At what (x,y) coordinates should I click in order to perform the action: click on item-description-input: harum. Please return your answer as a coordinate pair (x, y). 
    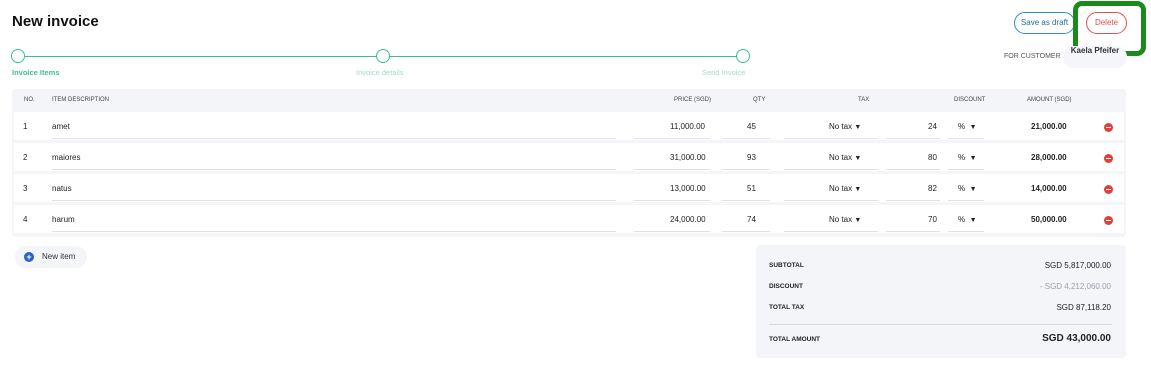
    Looking at the image, I should click on (63, 219).